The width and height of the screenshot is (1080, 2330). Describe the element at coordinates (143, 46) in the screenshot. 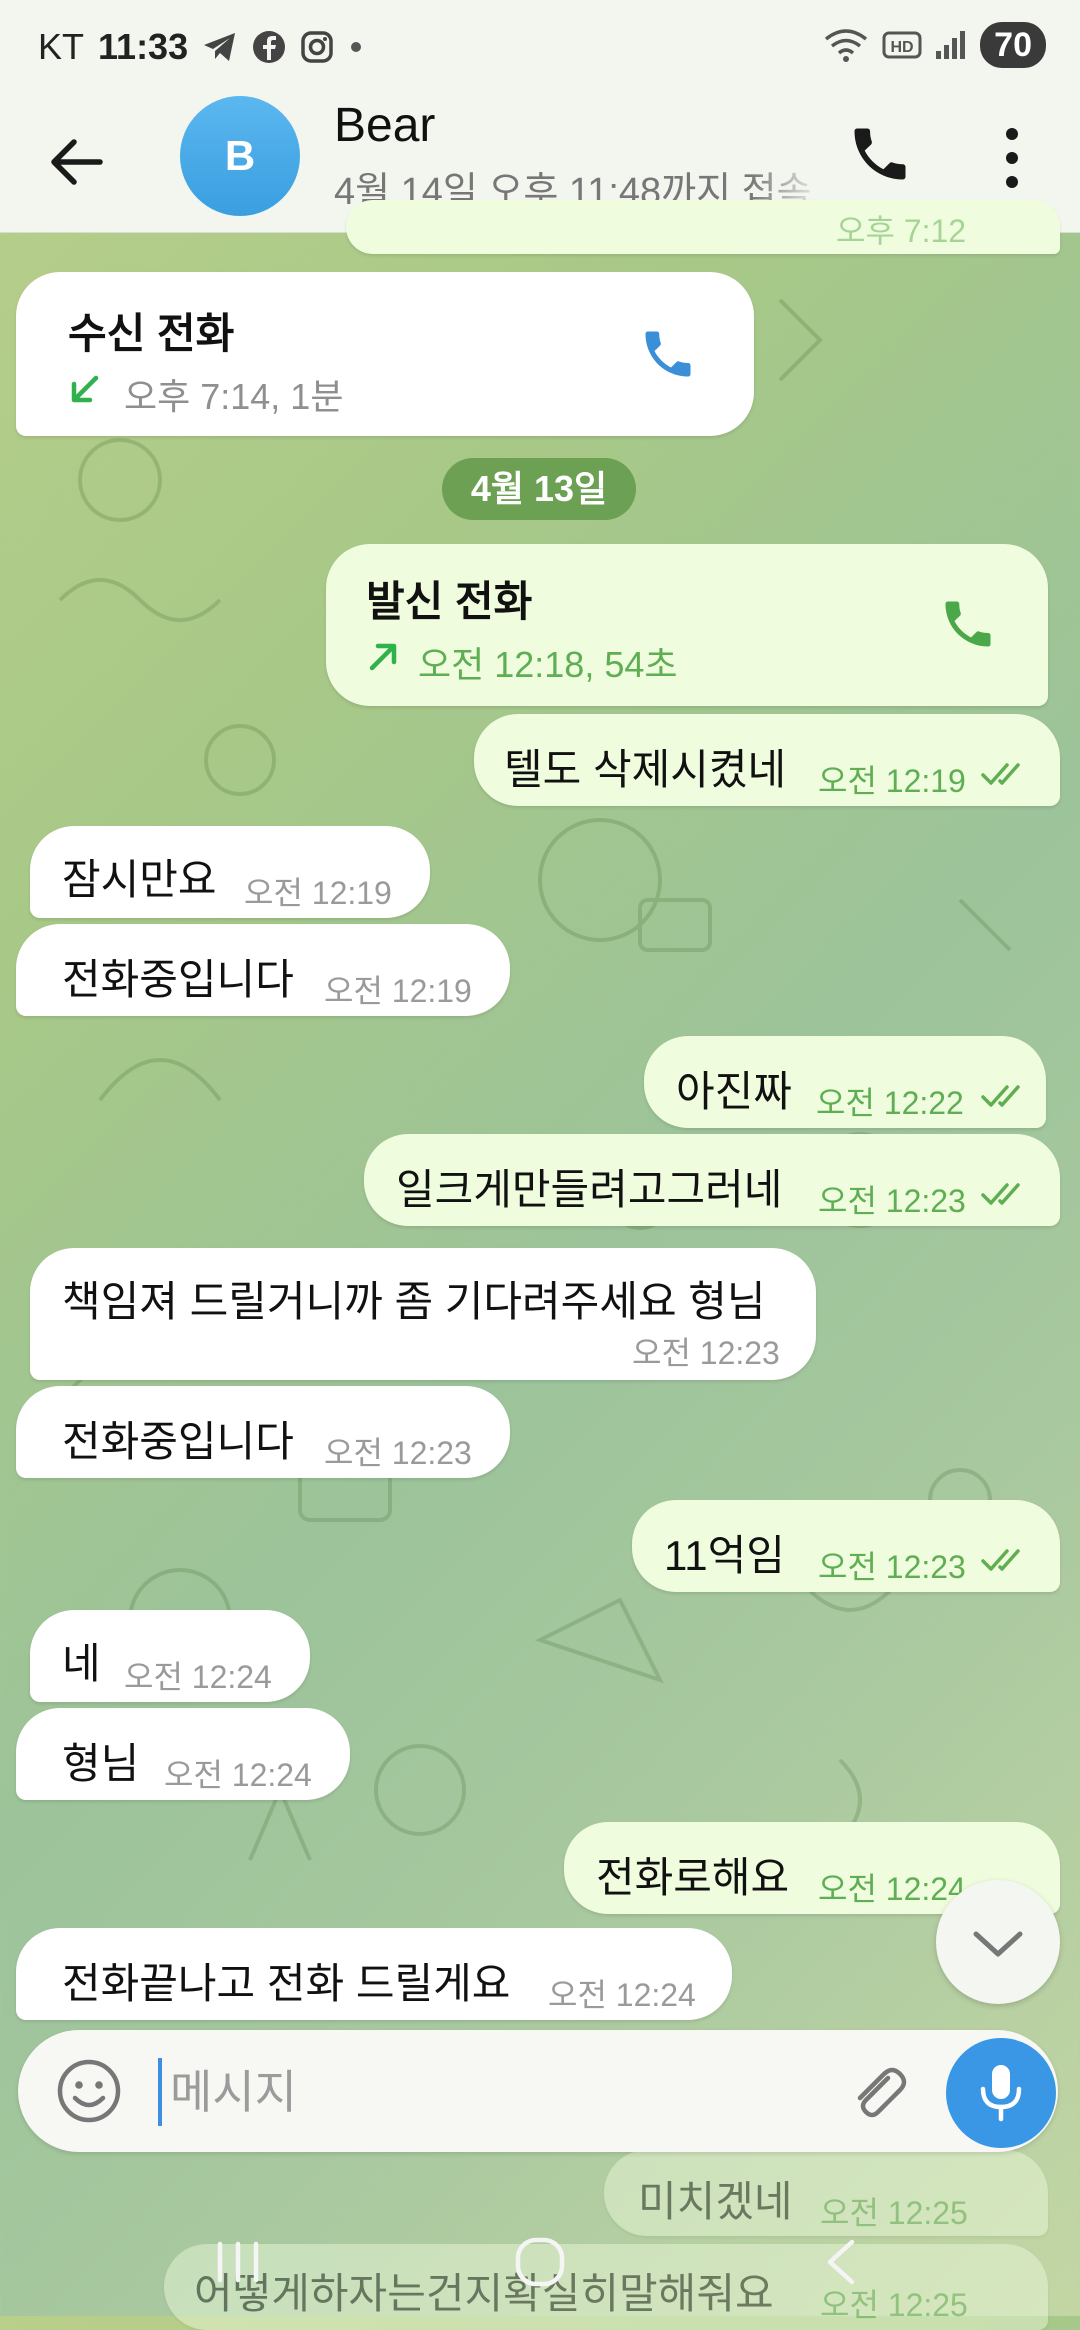

I see `clock: 11:33` at that location.